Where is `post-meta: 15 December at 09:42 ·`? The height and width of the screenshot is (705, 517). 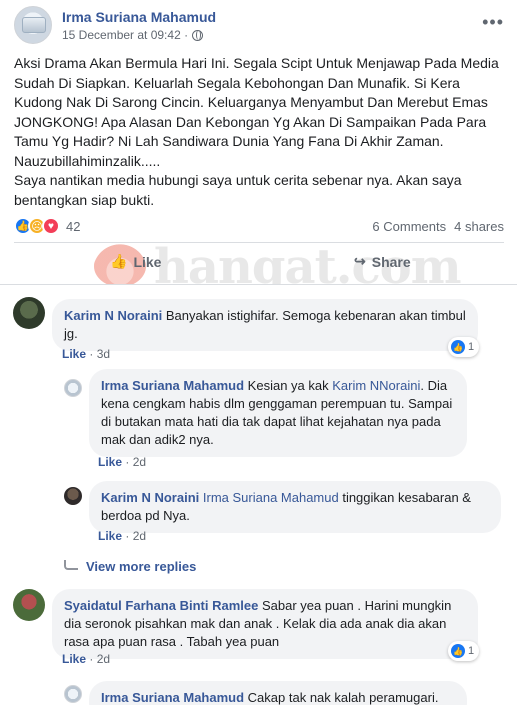
post-meta: 15 December at 09:42 · is located at coordinates (133, 35).